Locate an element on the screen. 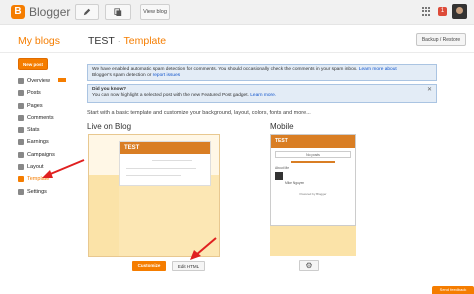 The height and width of the screenshot is (294, 474). sidebar-item-label: Posts is located at coordinates (34, 93).